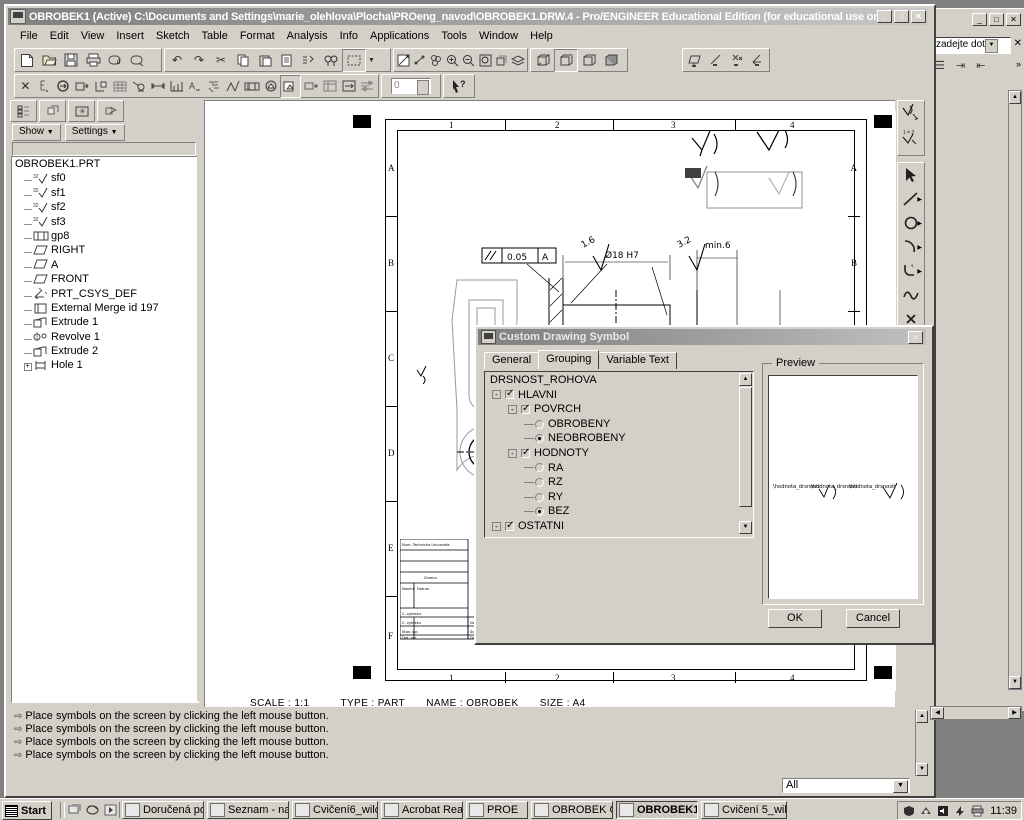  Describe the element at coordinates (68, 111) in the screenshot. I see `model-tree-tabs: ✳` at that location.